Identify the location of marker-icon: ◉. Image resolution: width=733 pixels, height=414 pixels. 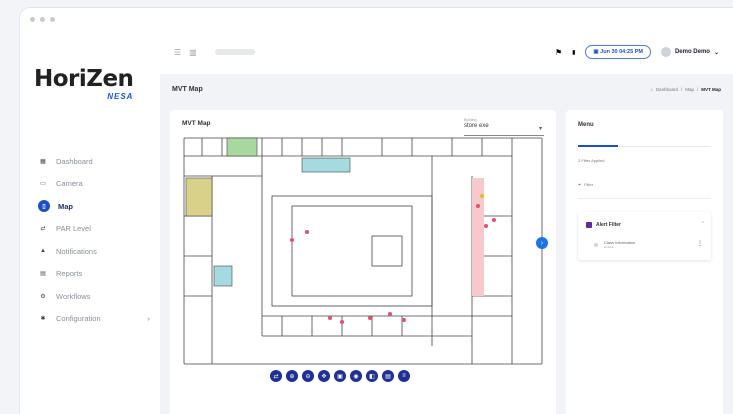
(356, 376).